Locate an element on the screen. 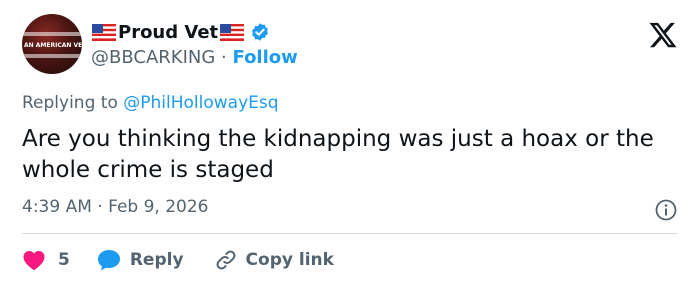  reply-bubble-icon is located at coordinates (108, 260).